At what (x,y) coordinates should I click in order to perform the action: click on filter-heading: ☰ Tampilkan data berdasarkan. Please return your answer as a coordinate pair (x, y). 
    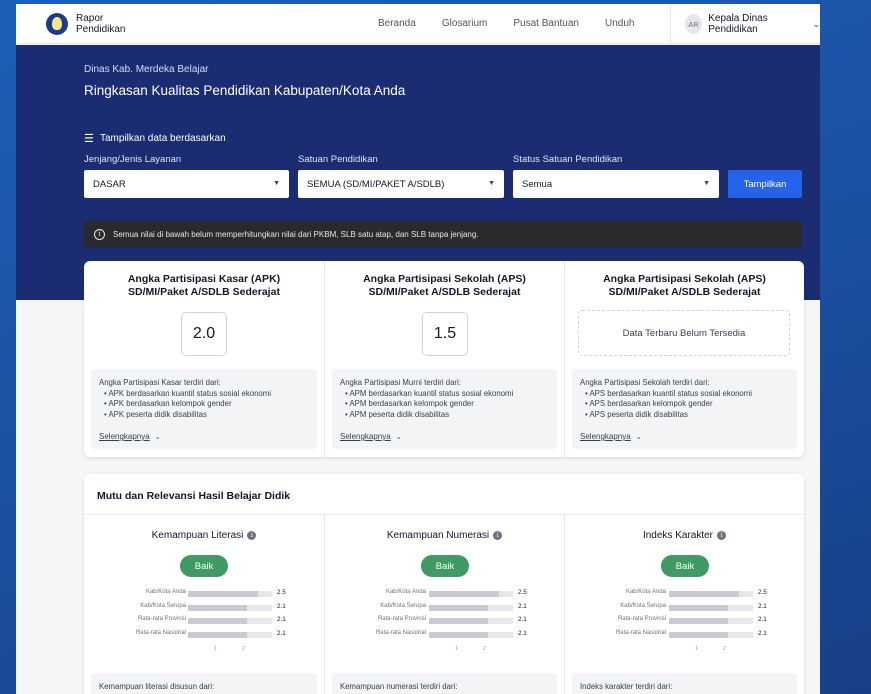
    Looking at the image, I should click on (155, 138).